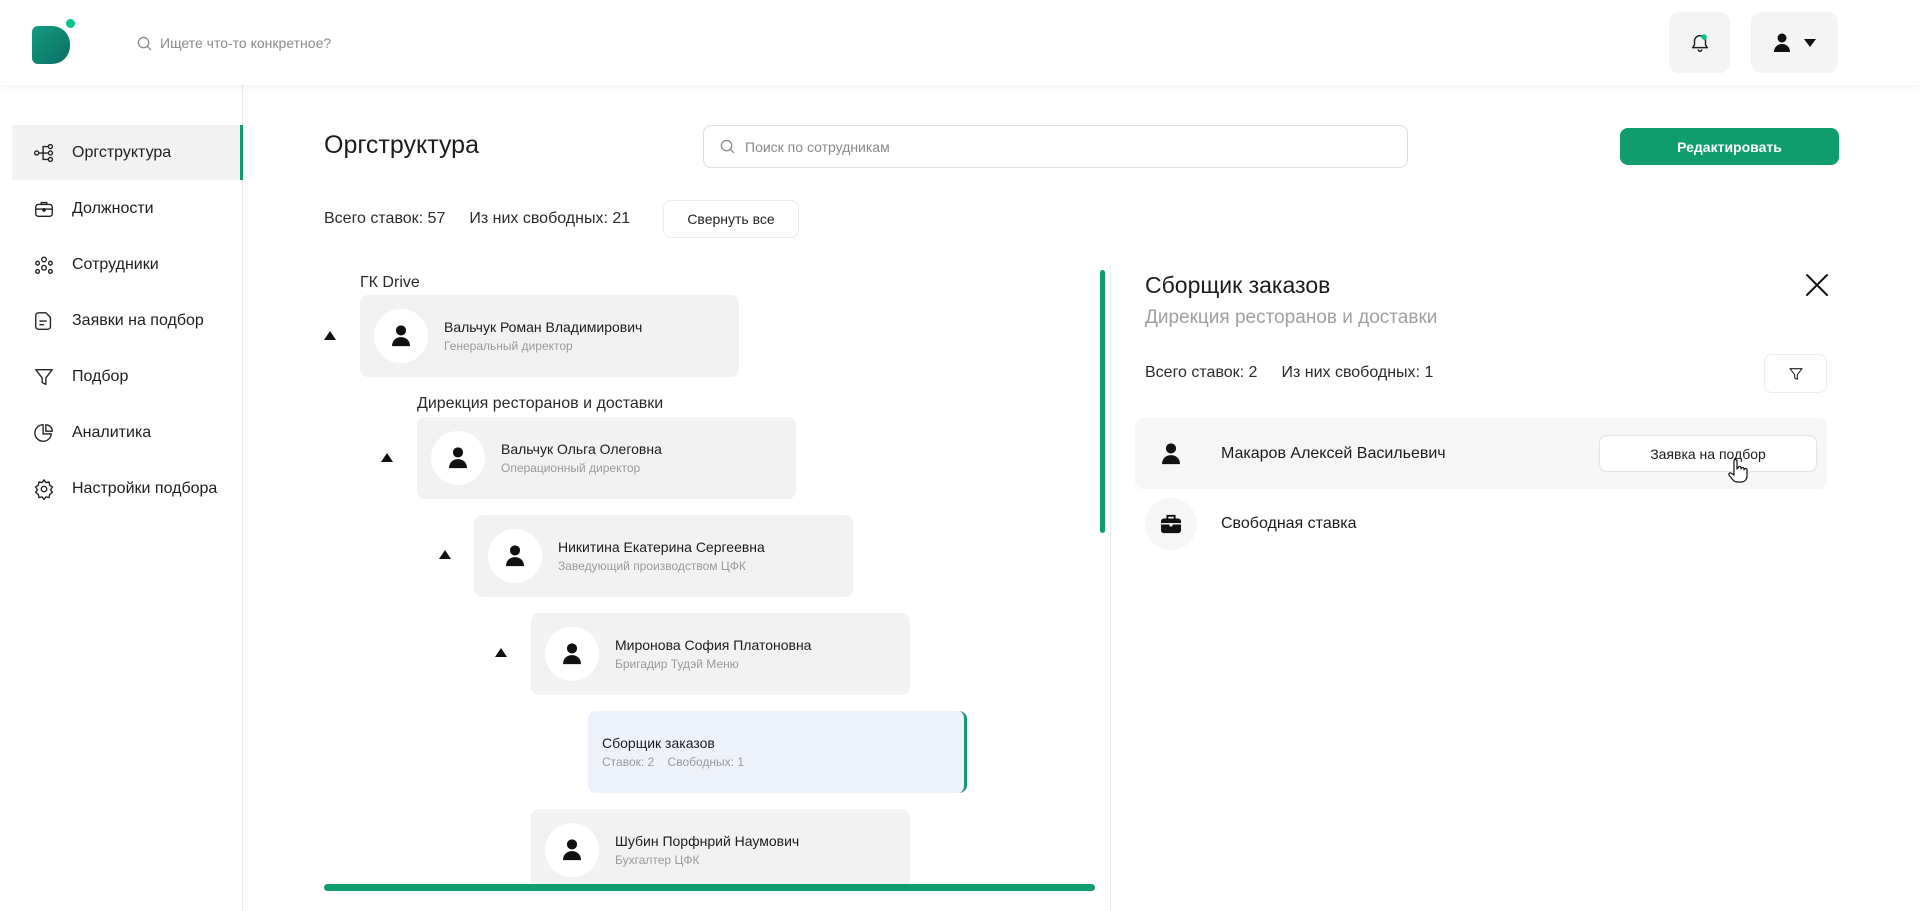 The image size is (1920, 911). Describe the element at coordinates (652, 566) in the screenshot. I see `node-role: Заведующий производством ЦФК` at that location.